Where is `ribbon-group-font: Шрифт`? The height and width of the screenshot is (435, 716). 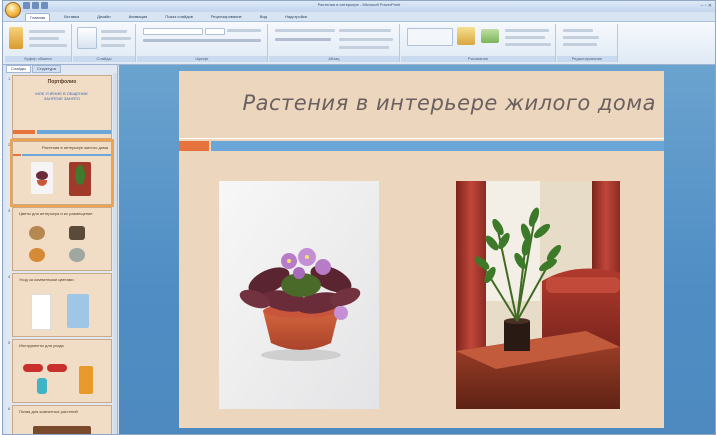 ribbon-group-font: Шрифт is located at coordinates (202, 43).